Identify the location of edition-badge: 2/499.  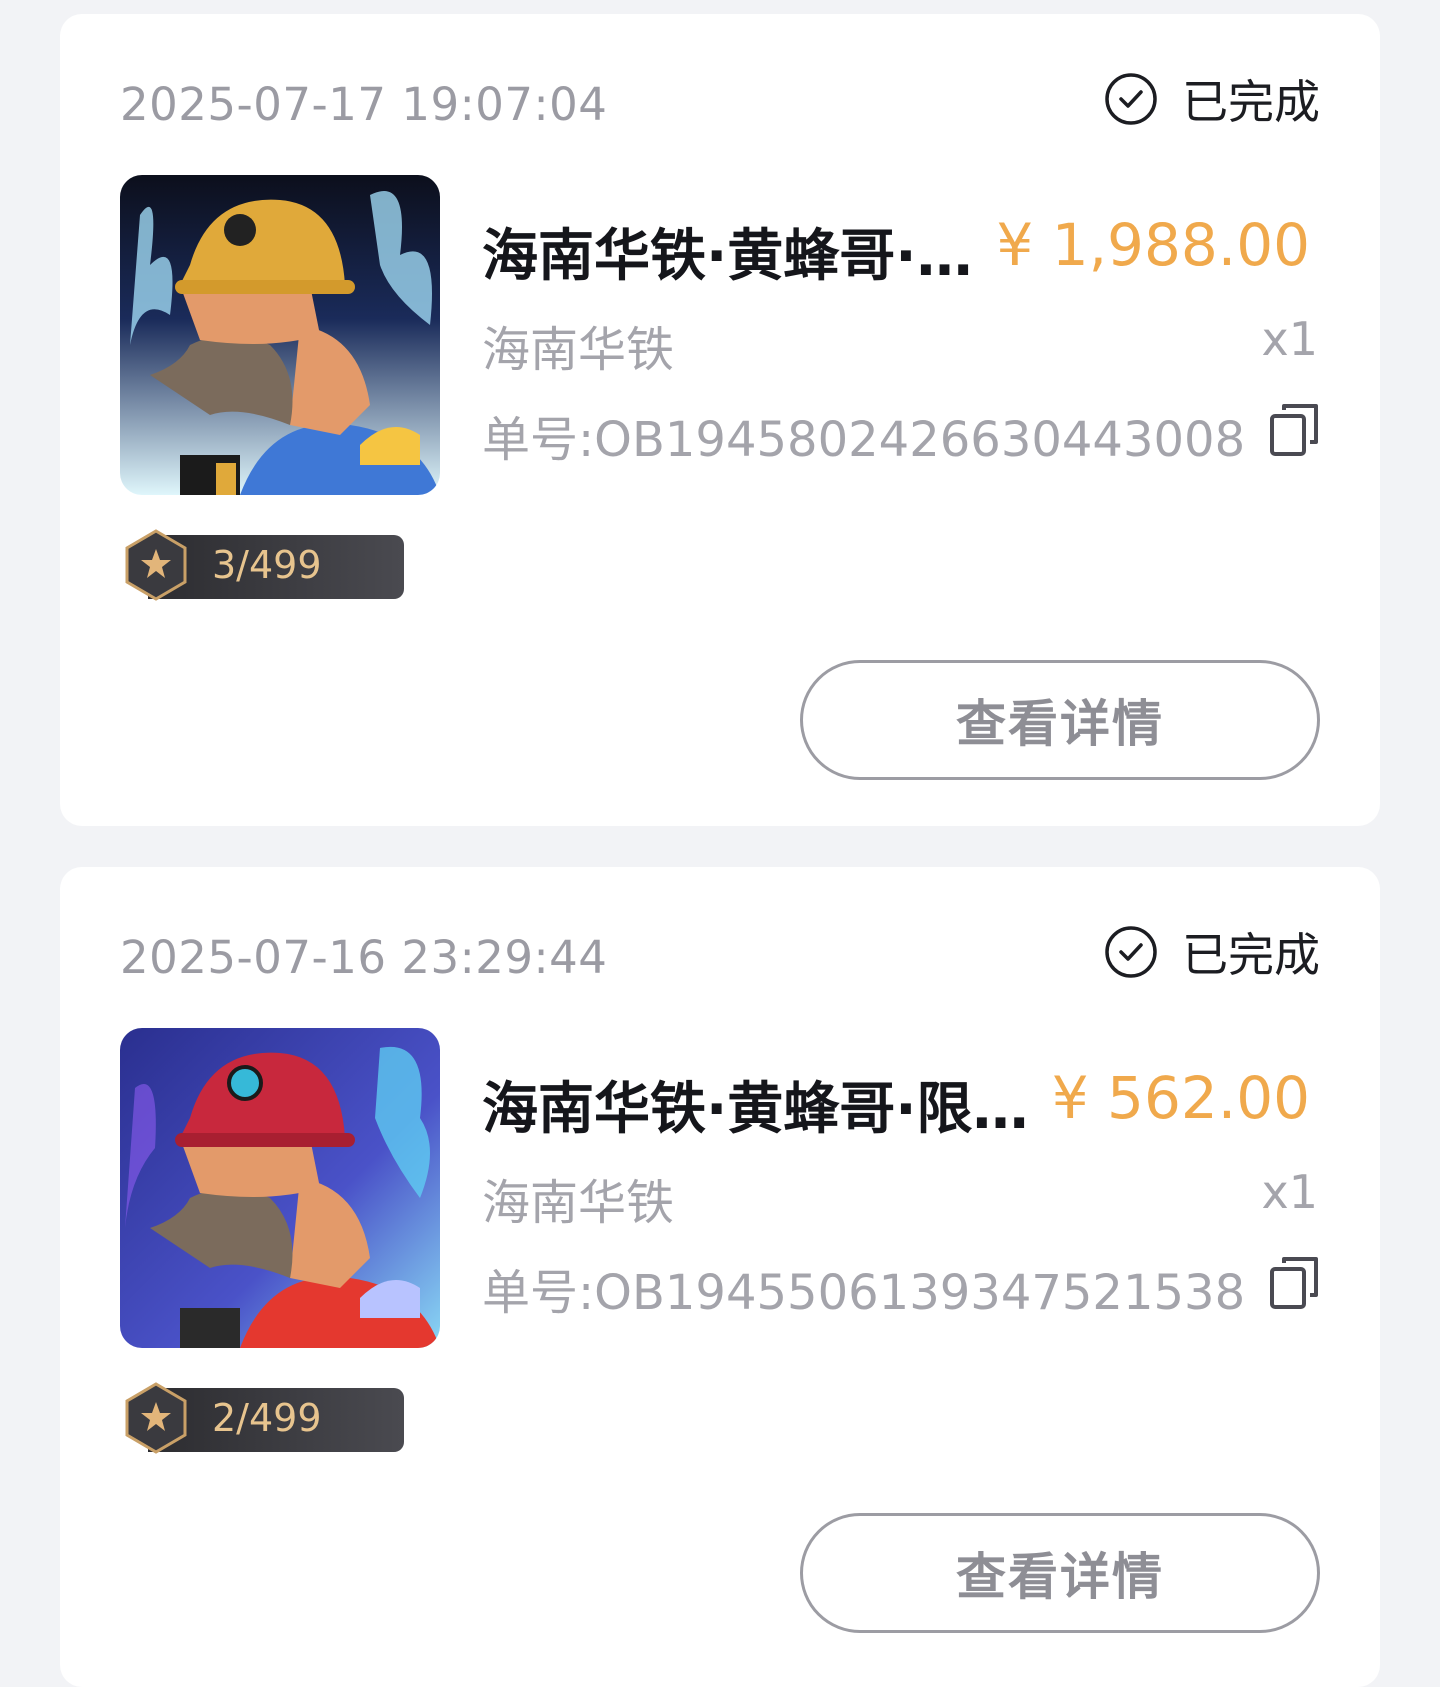
(264, 1418).